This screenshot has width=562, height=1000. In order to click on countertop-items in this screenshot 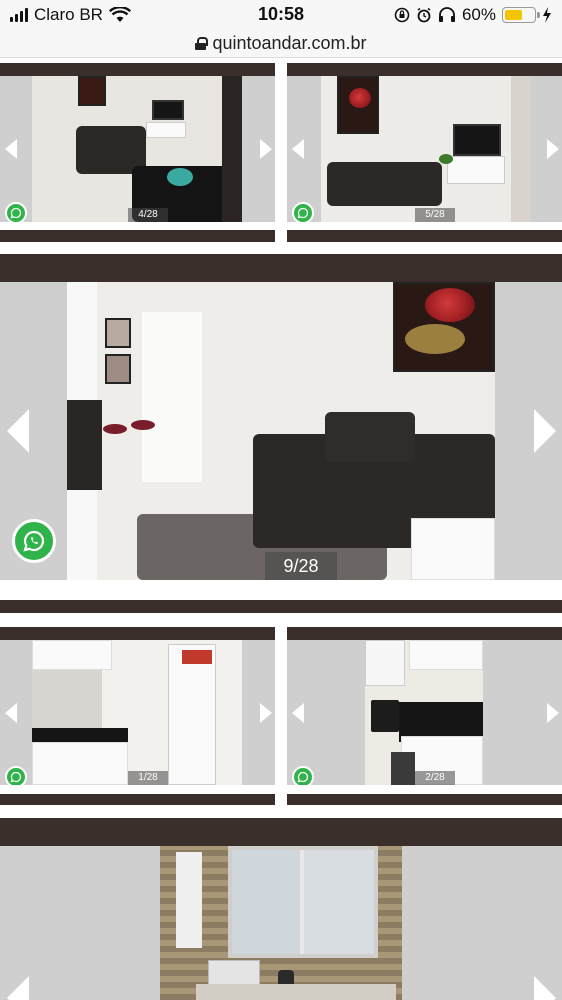, I will do `click(296, 992)`.